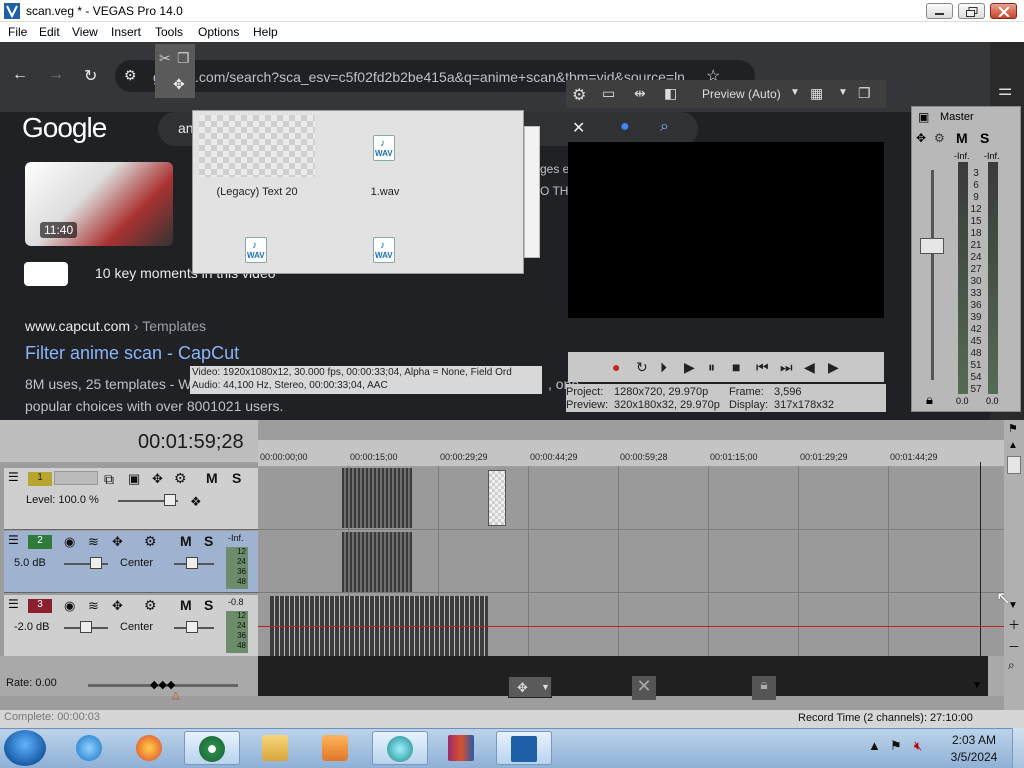 The width and height of the screenshot is (1024, 768). What do you see at coordinates (579, 95) in the screenshot?
I see `preview-properties-icon: ⚙` at bounding box center [579, 95].